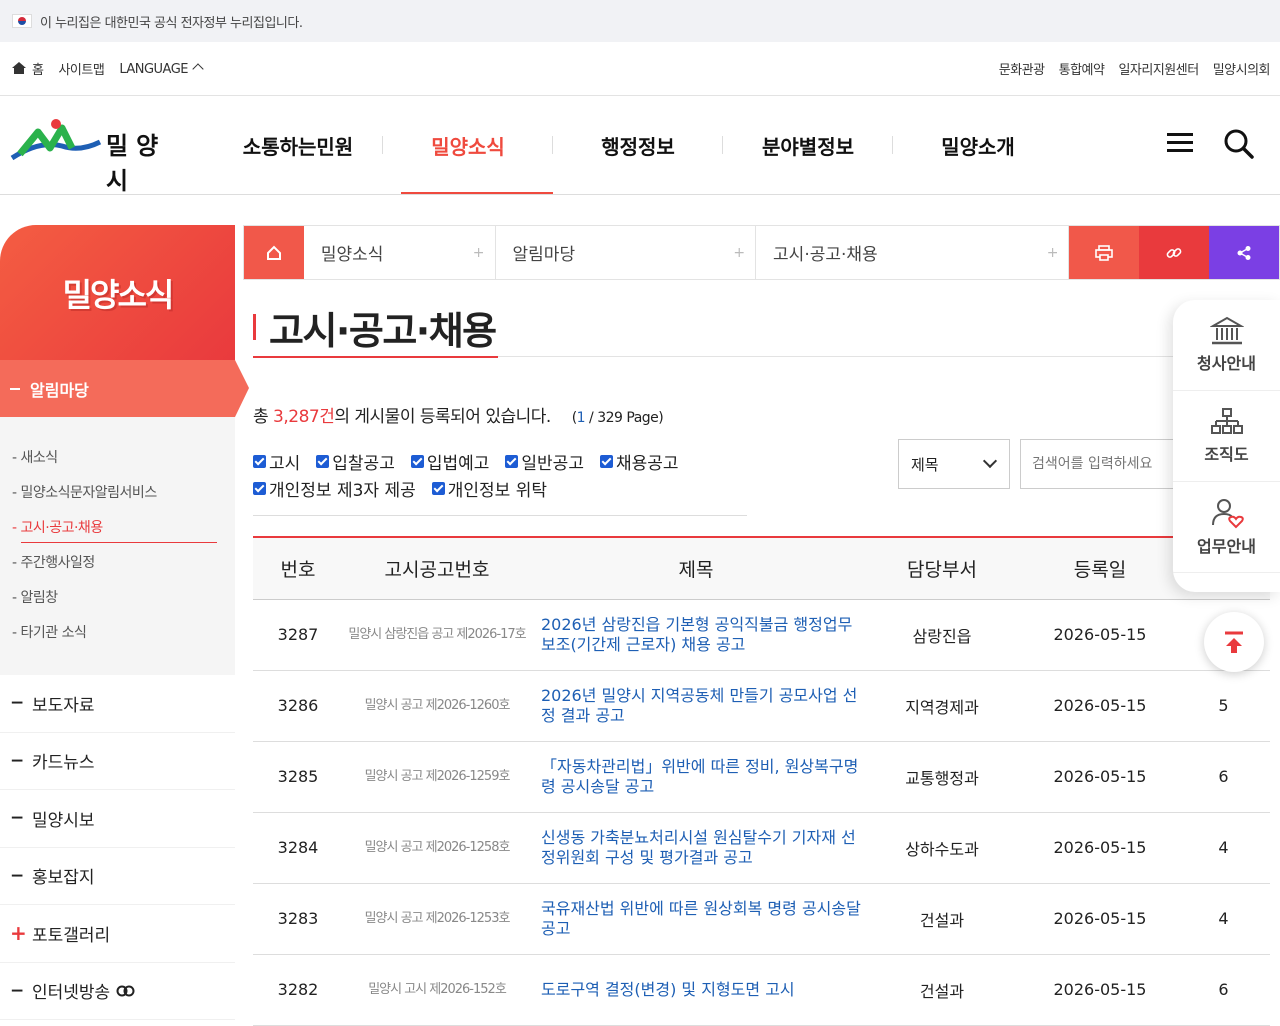 This screenshot has height=1026, width=1280. I want to click on link-icon, so click(1174, 252).